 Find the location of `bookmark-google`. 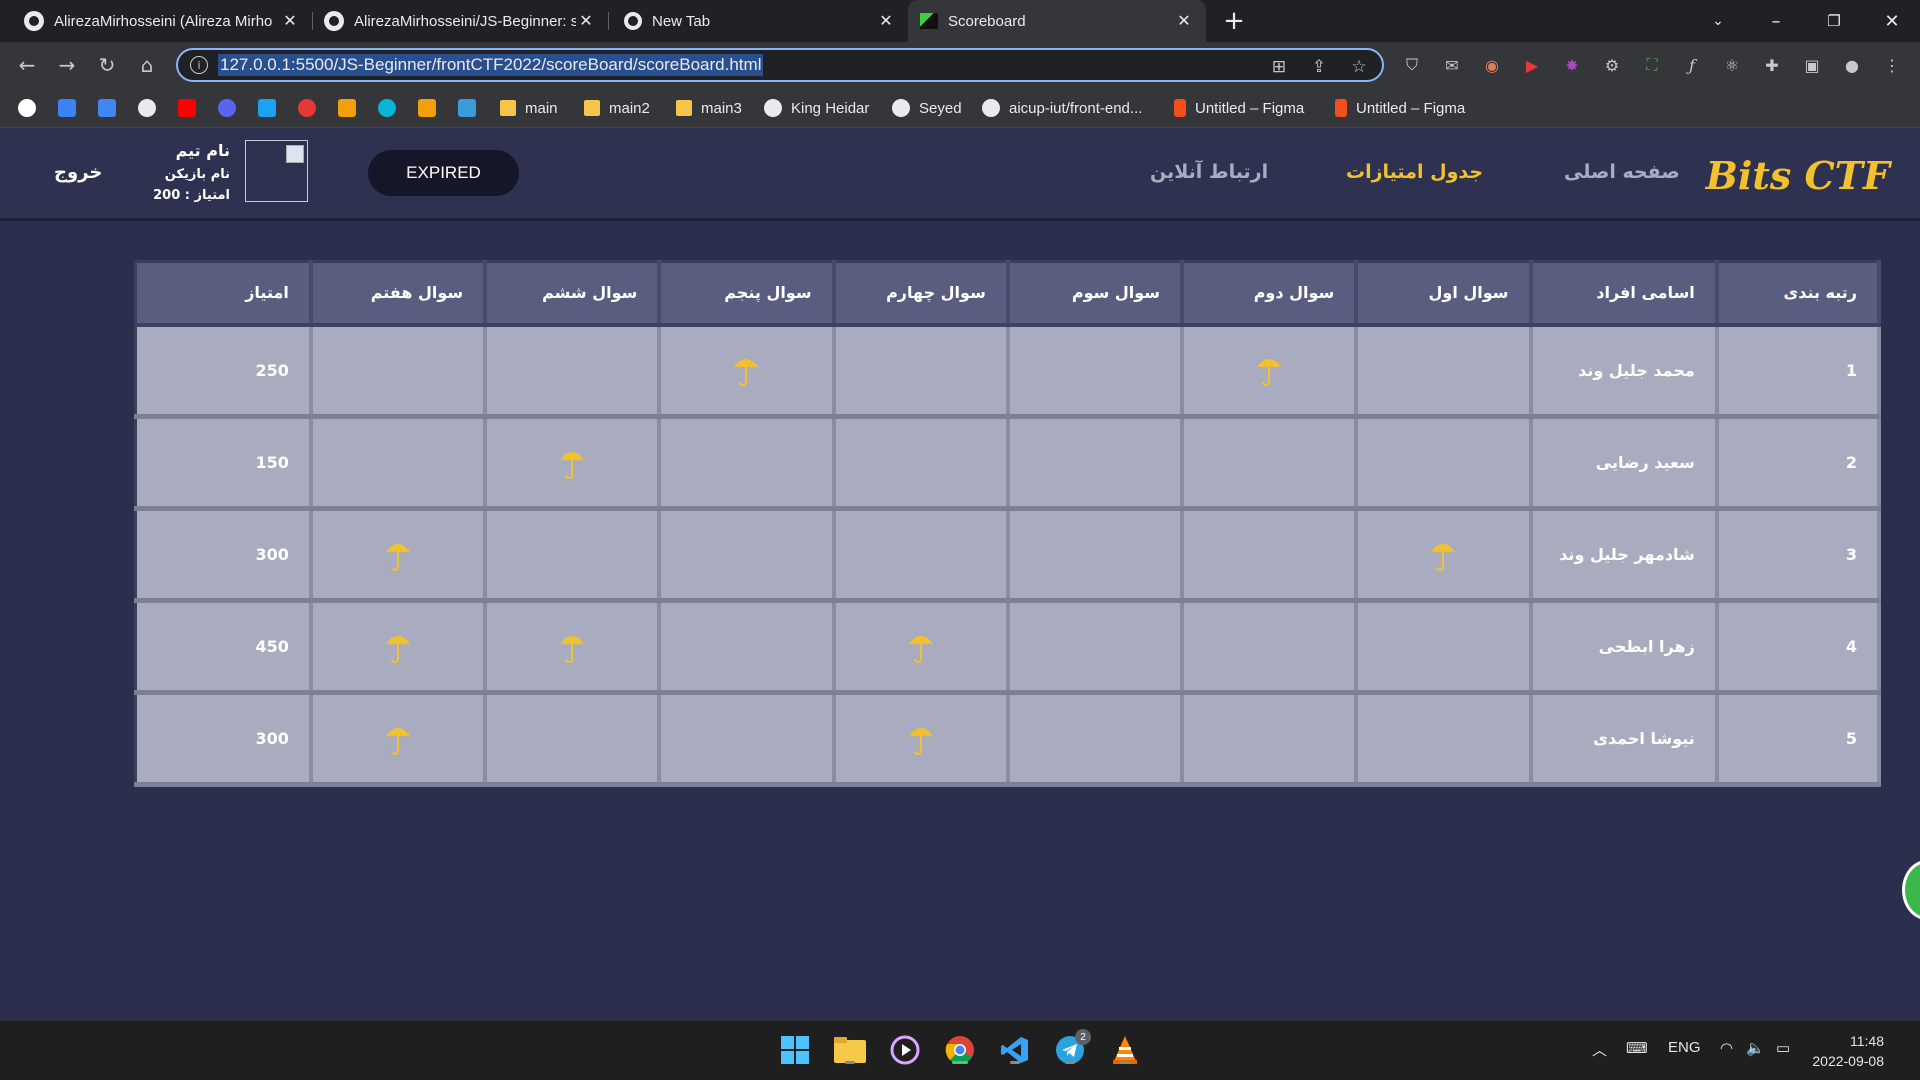

bookmark-google is located at coordinates (27, 108).